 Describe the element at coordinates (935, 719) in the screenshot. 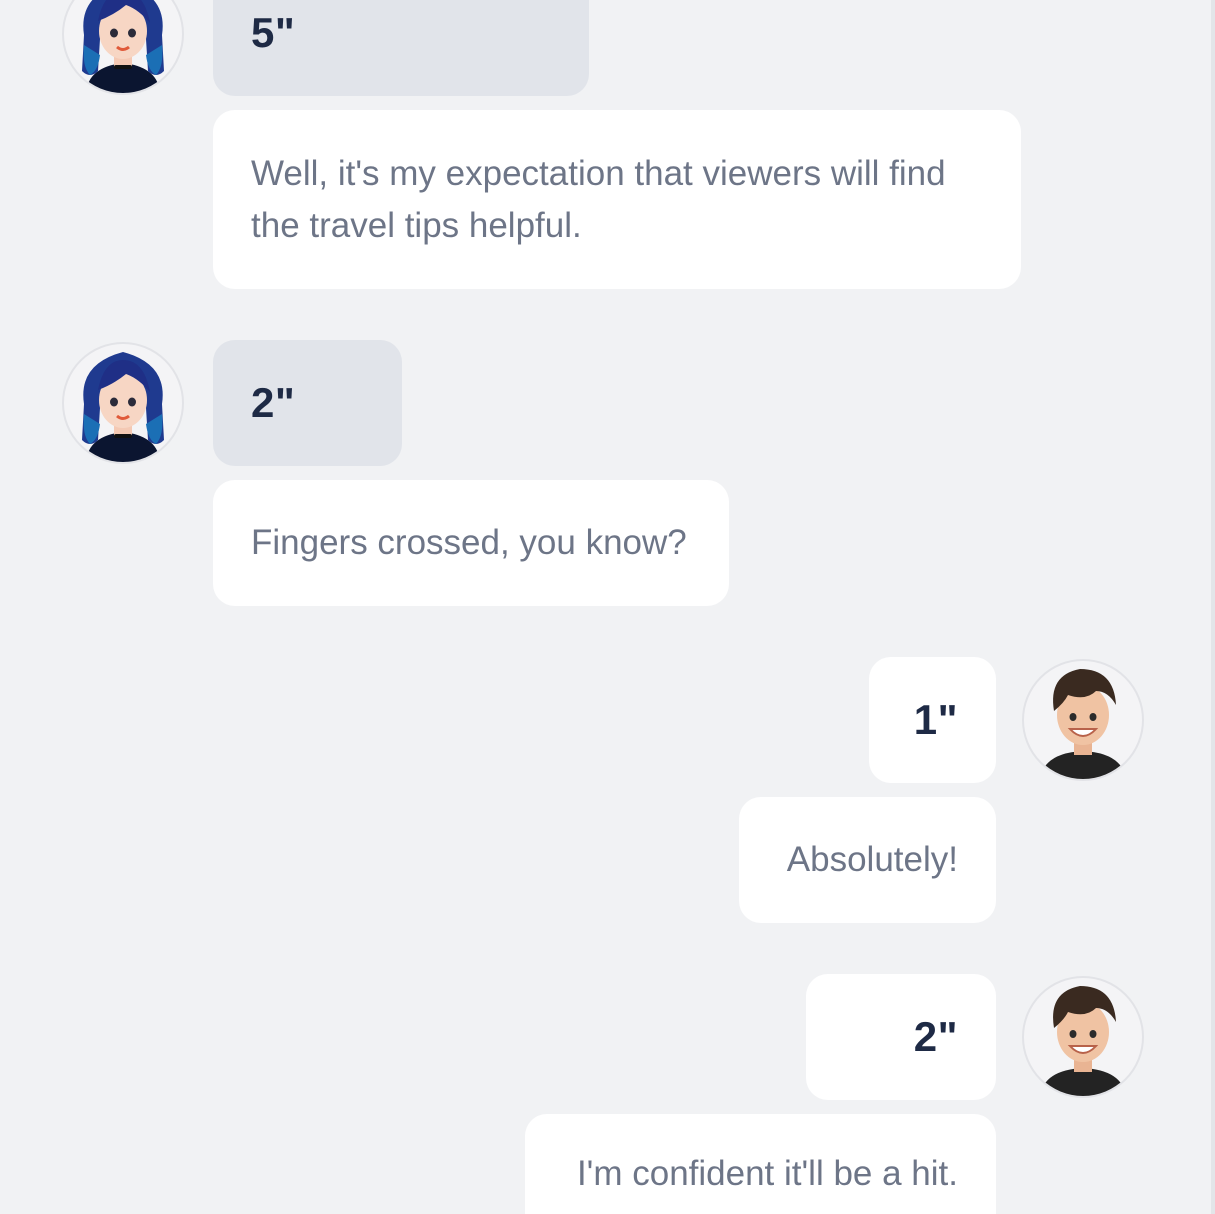

I see `duration-label: 1"` at that location.